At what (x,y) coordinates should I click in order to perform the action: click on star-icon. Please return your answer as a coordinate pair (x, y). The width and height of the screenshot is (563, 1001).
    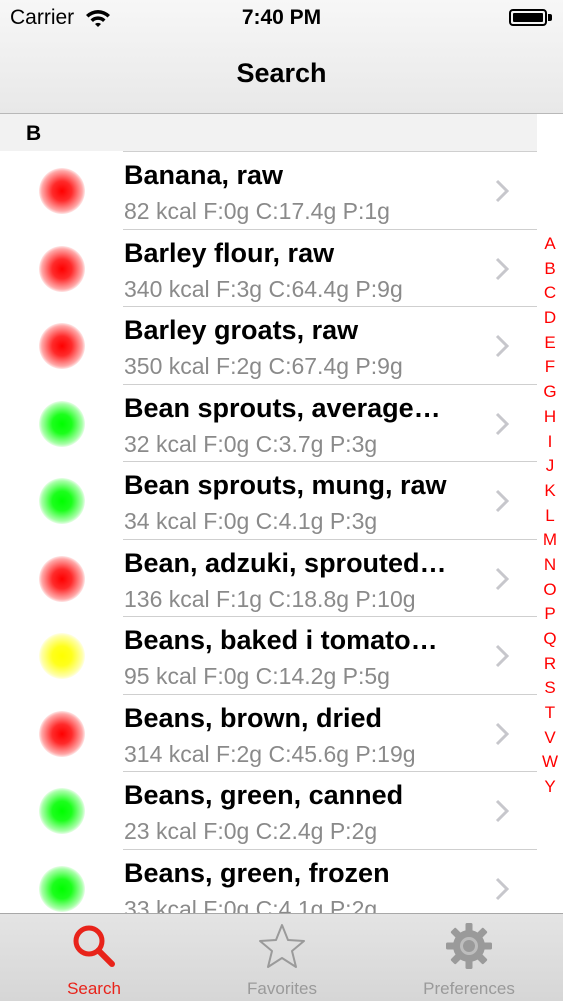
    Looking at the image, I should click on (282, 946).